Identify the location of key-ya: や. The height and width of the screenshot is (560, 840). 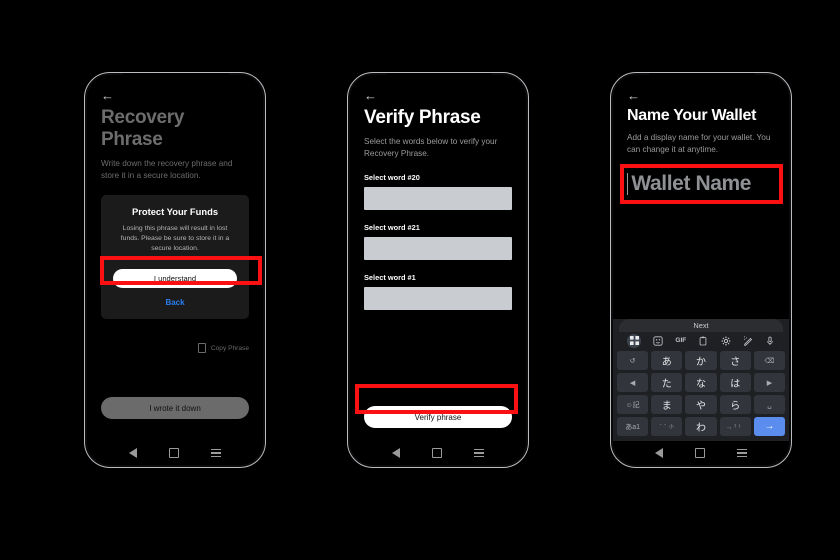
(701, 404).